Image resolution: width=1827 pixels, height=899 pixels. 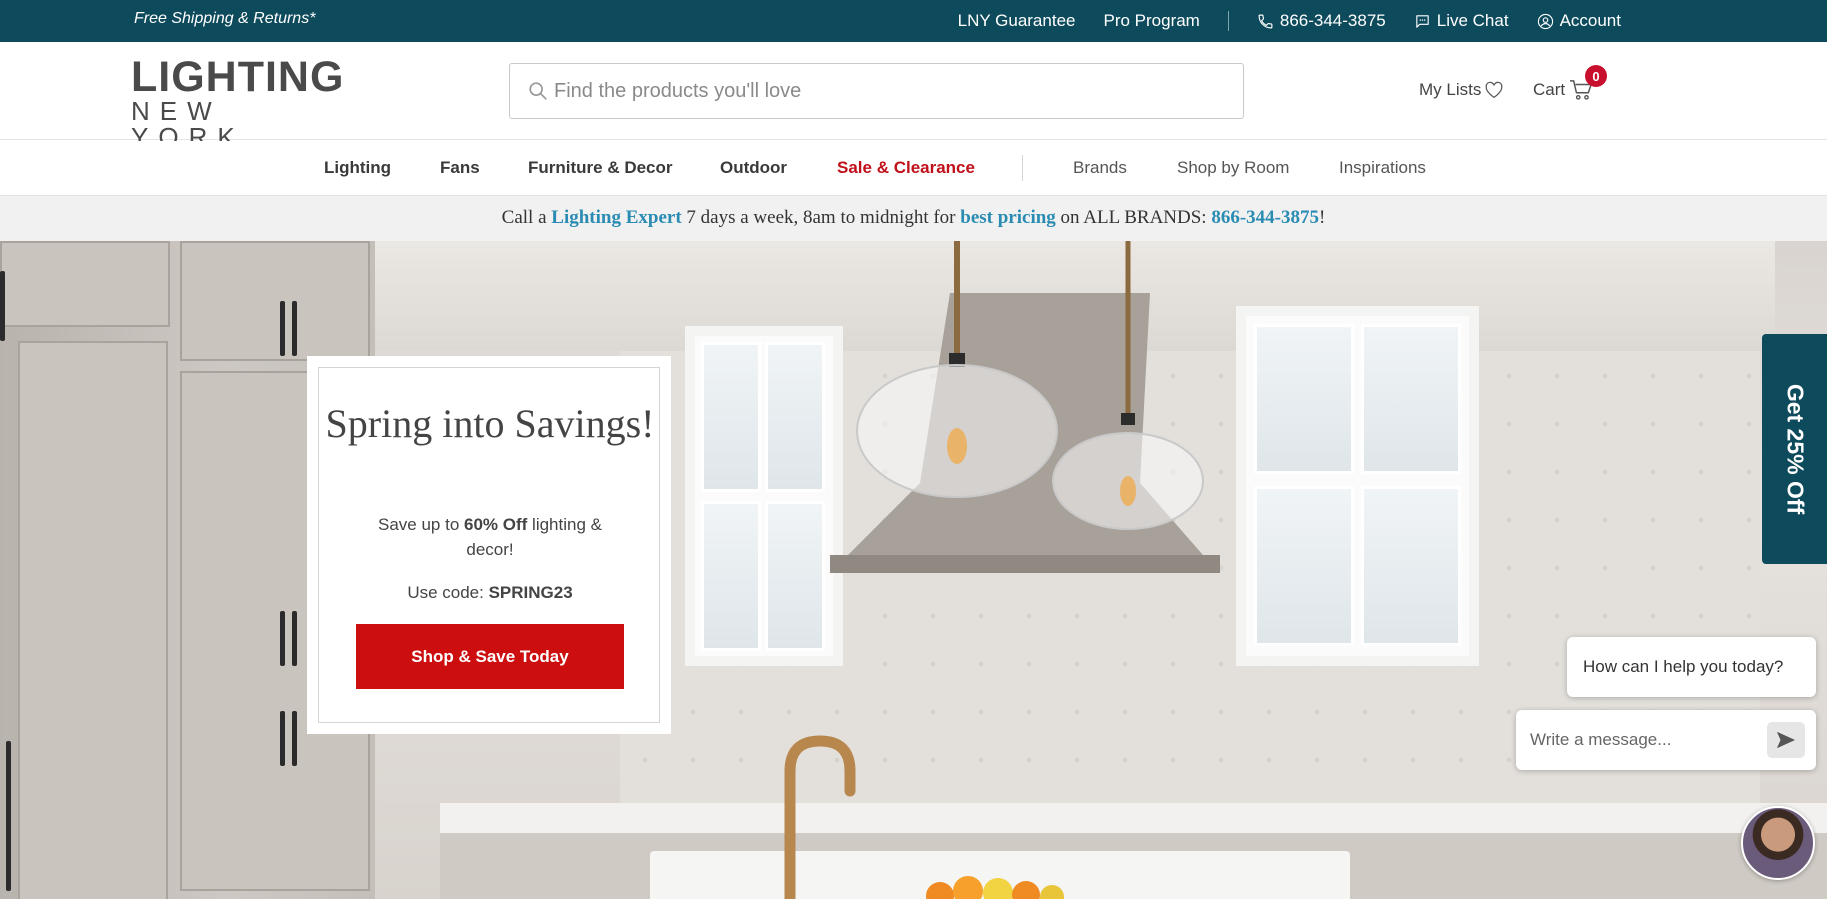 I want to click on window-right, so click(x=1357, y=486).